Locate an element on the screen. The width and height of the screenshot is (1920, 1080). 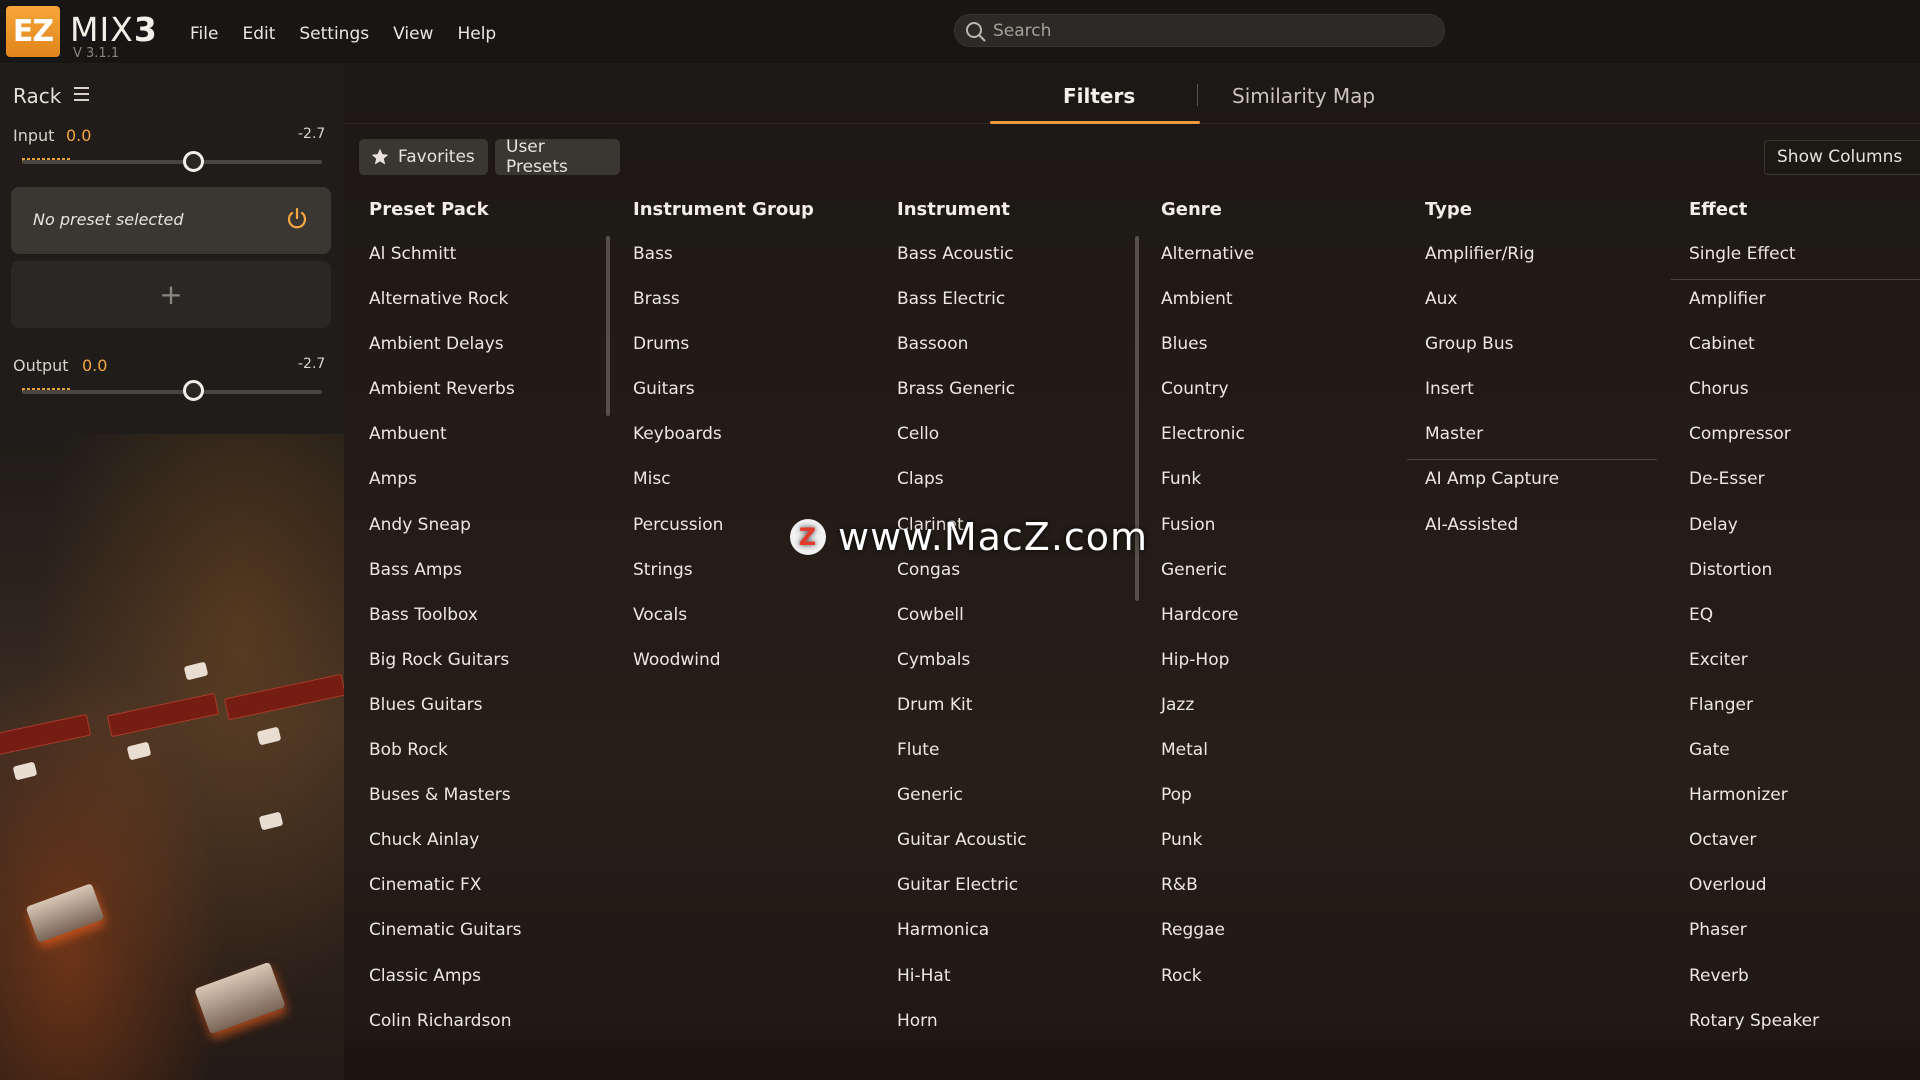
list-item: Ambient Reverbs is located at coordinates (494, 401).